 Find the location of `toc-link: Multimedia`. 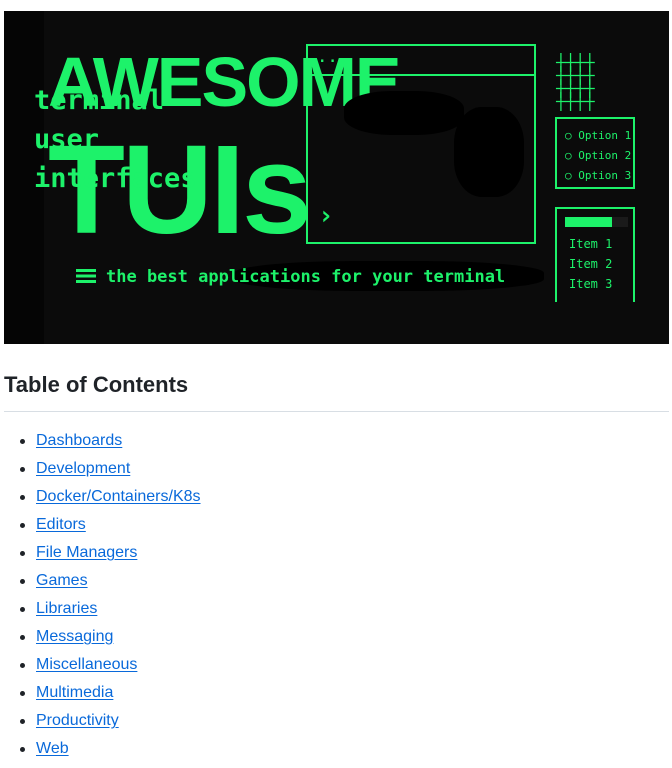

toc-link: Multimedia is located at coordinates (74, 692).